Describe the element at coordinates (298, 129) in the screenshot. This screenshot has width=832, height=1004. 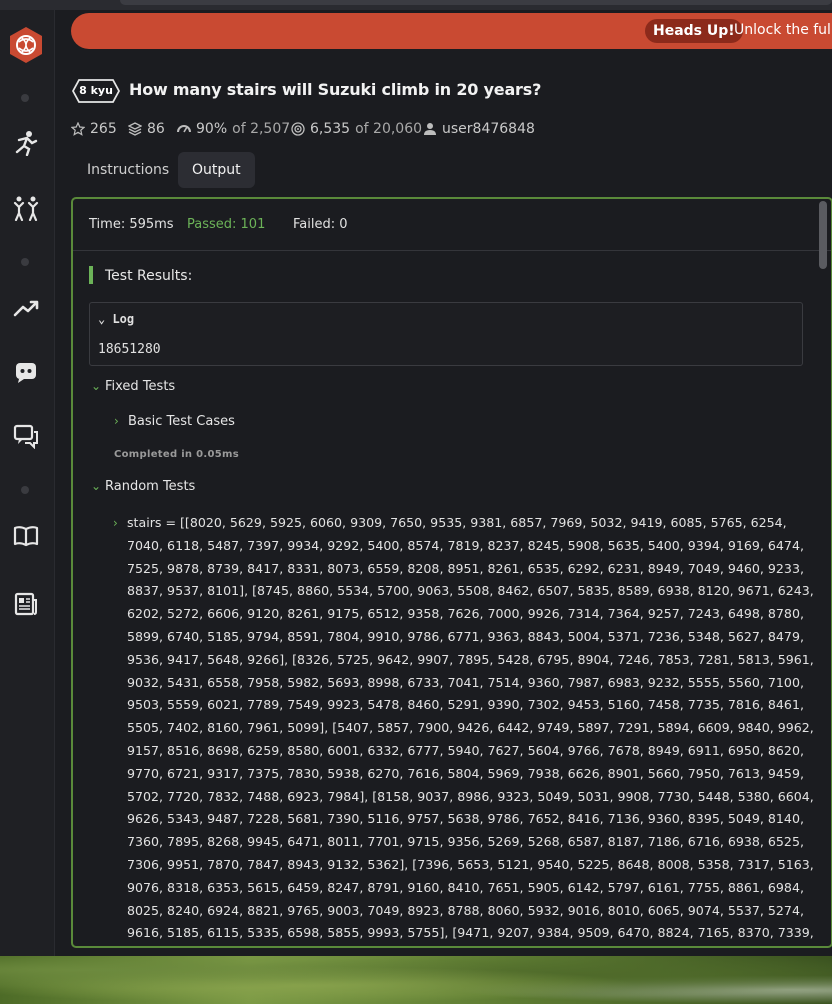
I see `target-icon` at that location.